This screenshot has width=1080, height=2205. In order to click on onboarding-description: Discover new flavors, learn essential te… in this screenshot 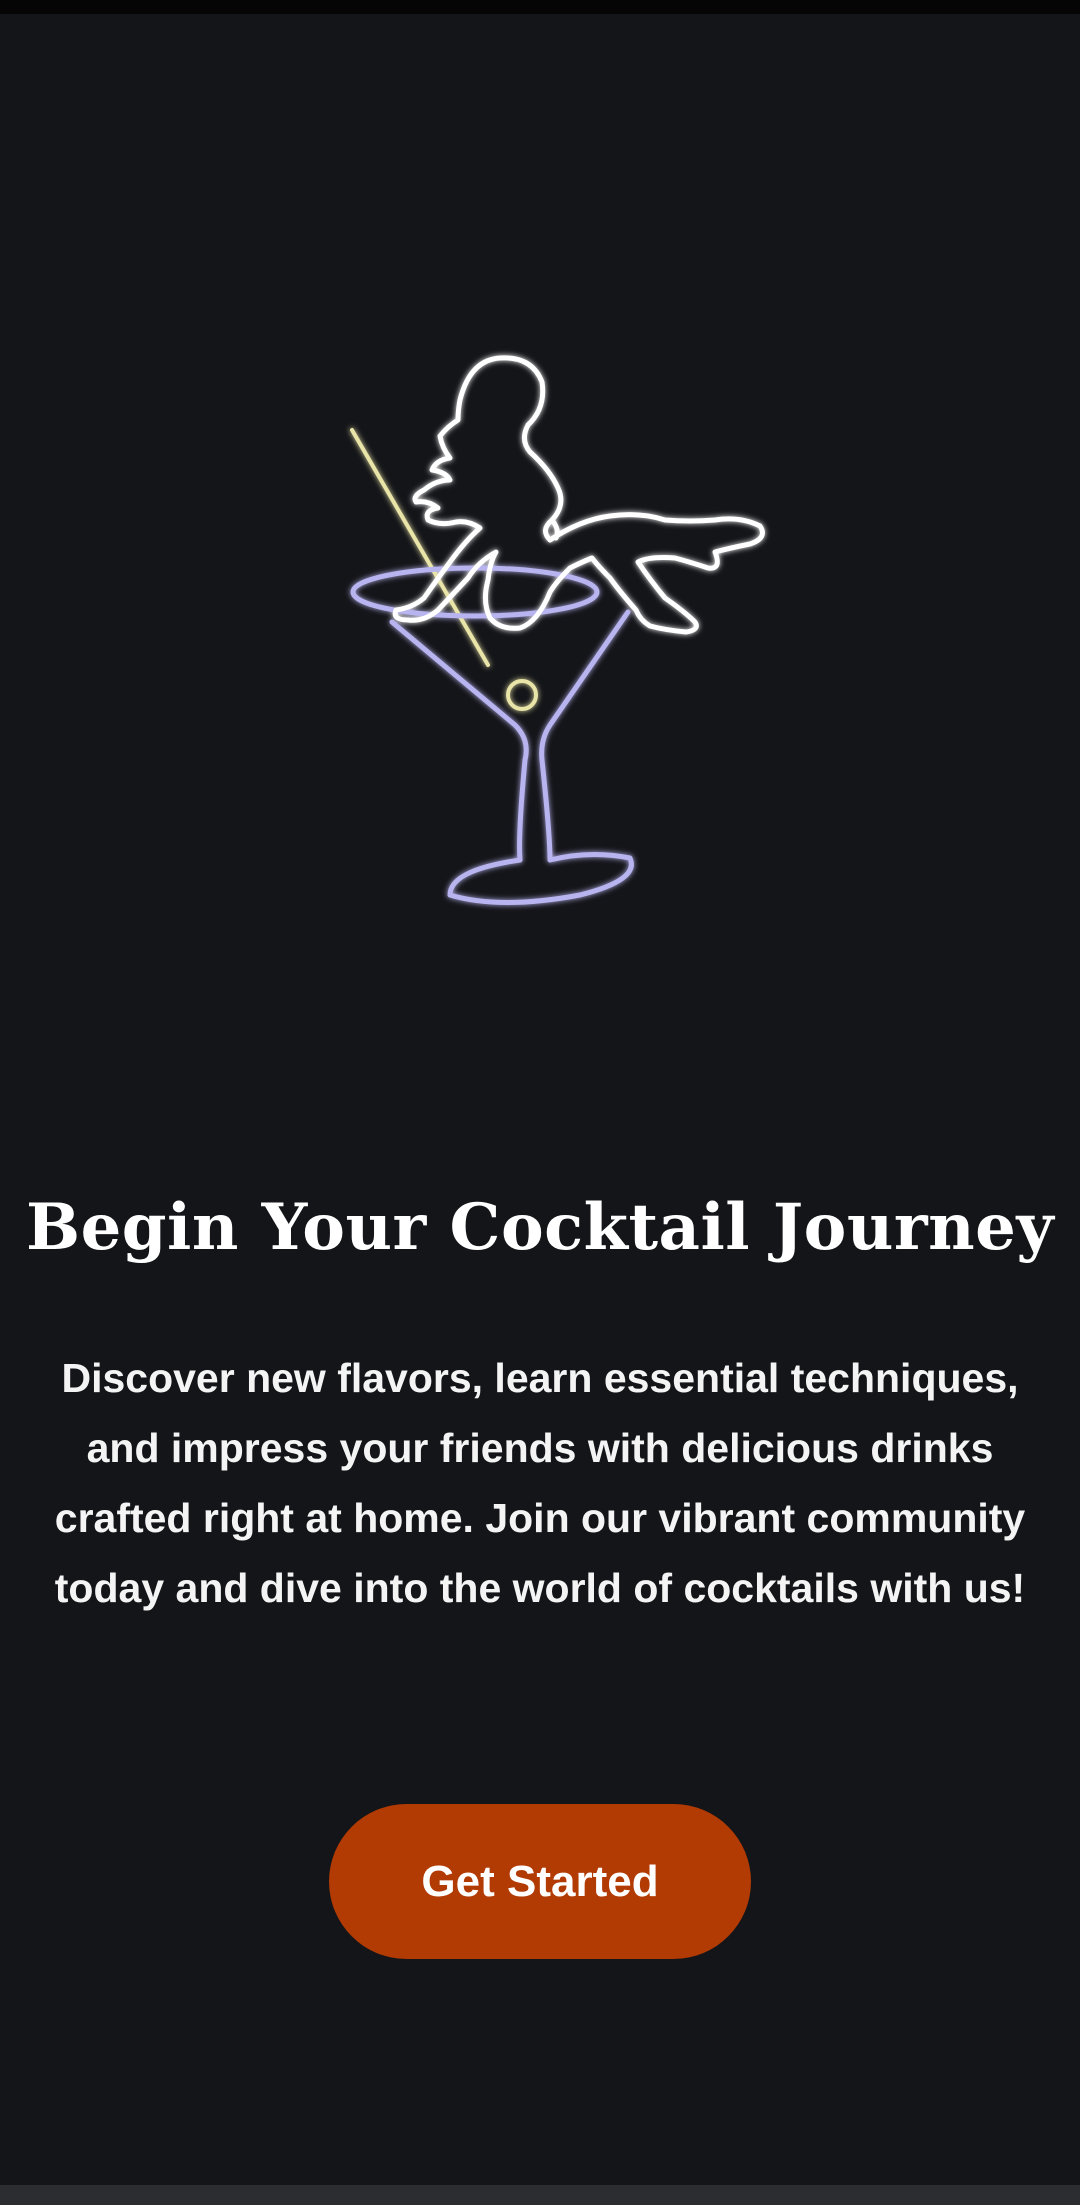, I will do `click(540, 1483)`.